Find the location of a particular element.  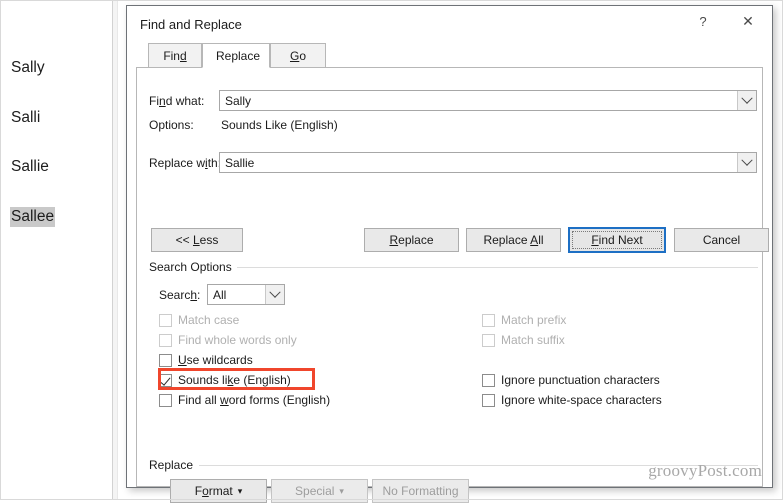

search-scope-select: All is located at coordinates (246, 294).